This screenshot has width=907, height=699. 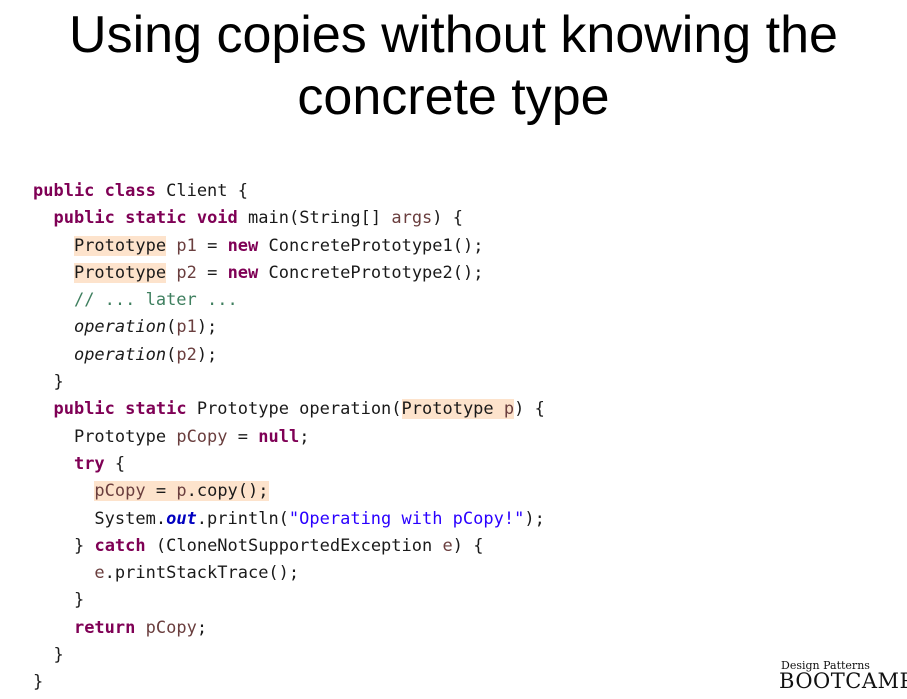 What do you see at coordinates (242, 518) in the screenshot?
I see `code-text: .println(` at bounding box center [242, 518].